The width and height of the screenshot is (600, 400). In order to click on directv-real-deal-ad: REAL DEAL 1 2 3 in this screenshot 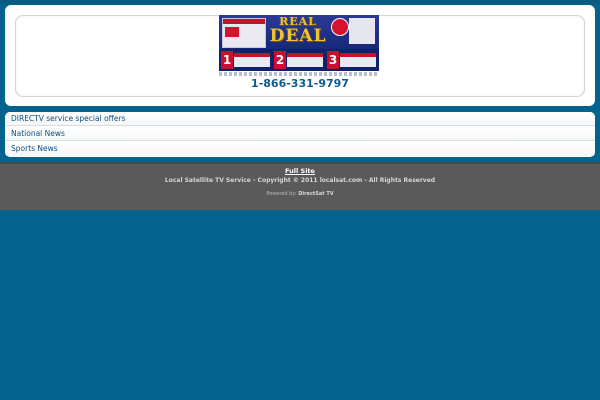, I will do `click(299, 43)`.